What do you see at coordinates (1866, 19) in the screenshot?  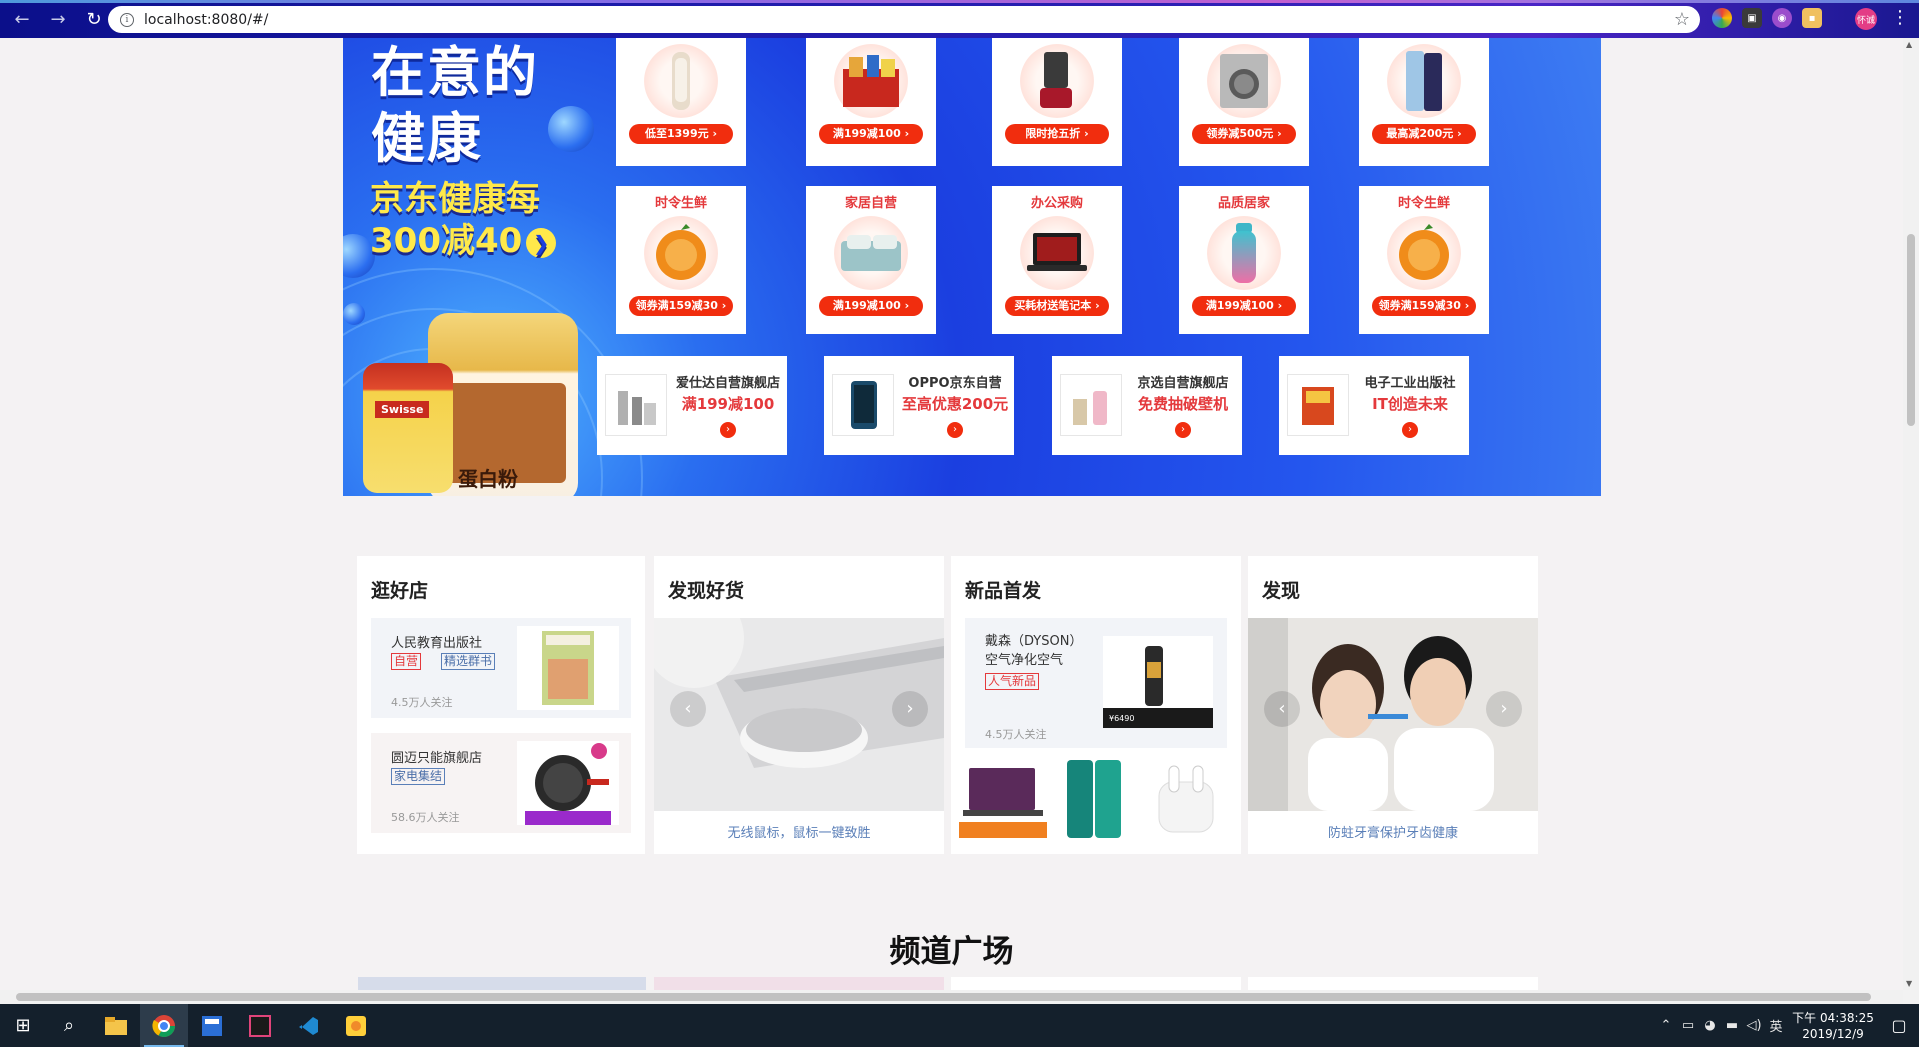 I see `profile-avatar: 怀诚` at bounding box center [1866, 19].